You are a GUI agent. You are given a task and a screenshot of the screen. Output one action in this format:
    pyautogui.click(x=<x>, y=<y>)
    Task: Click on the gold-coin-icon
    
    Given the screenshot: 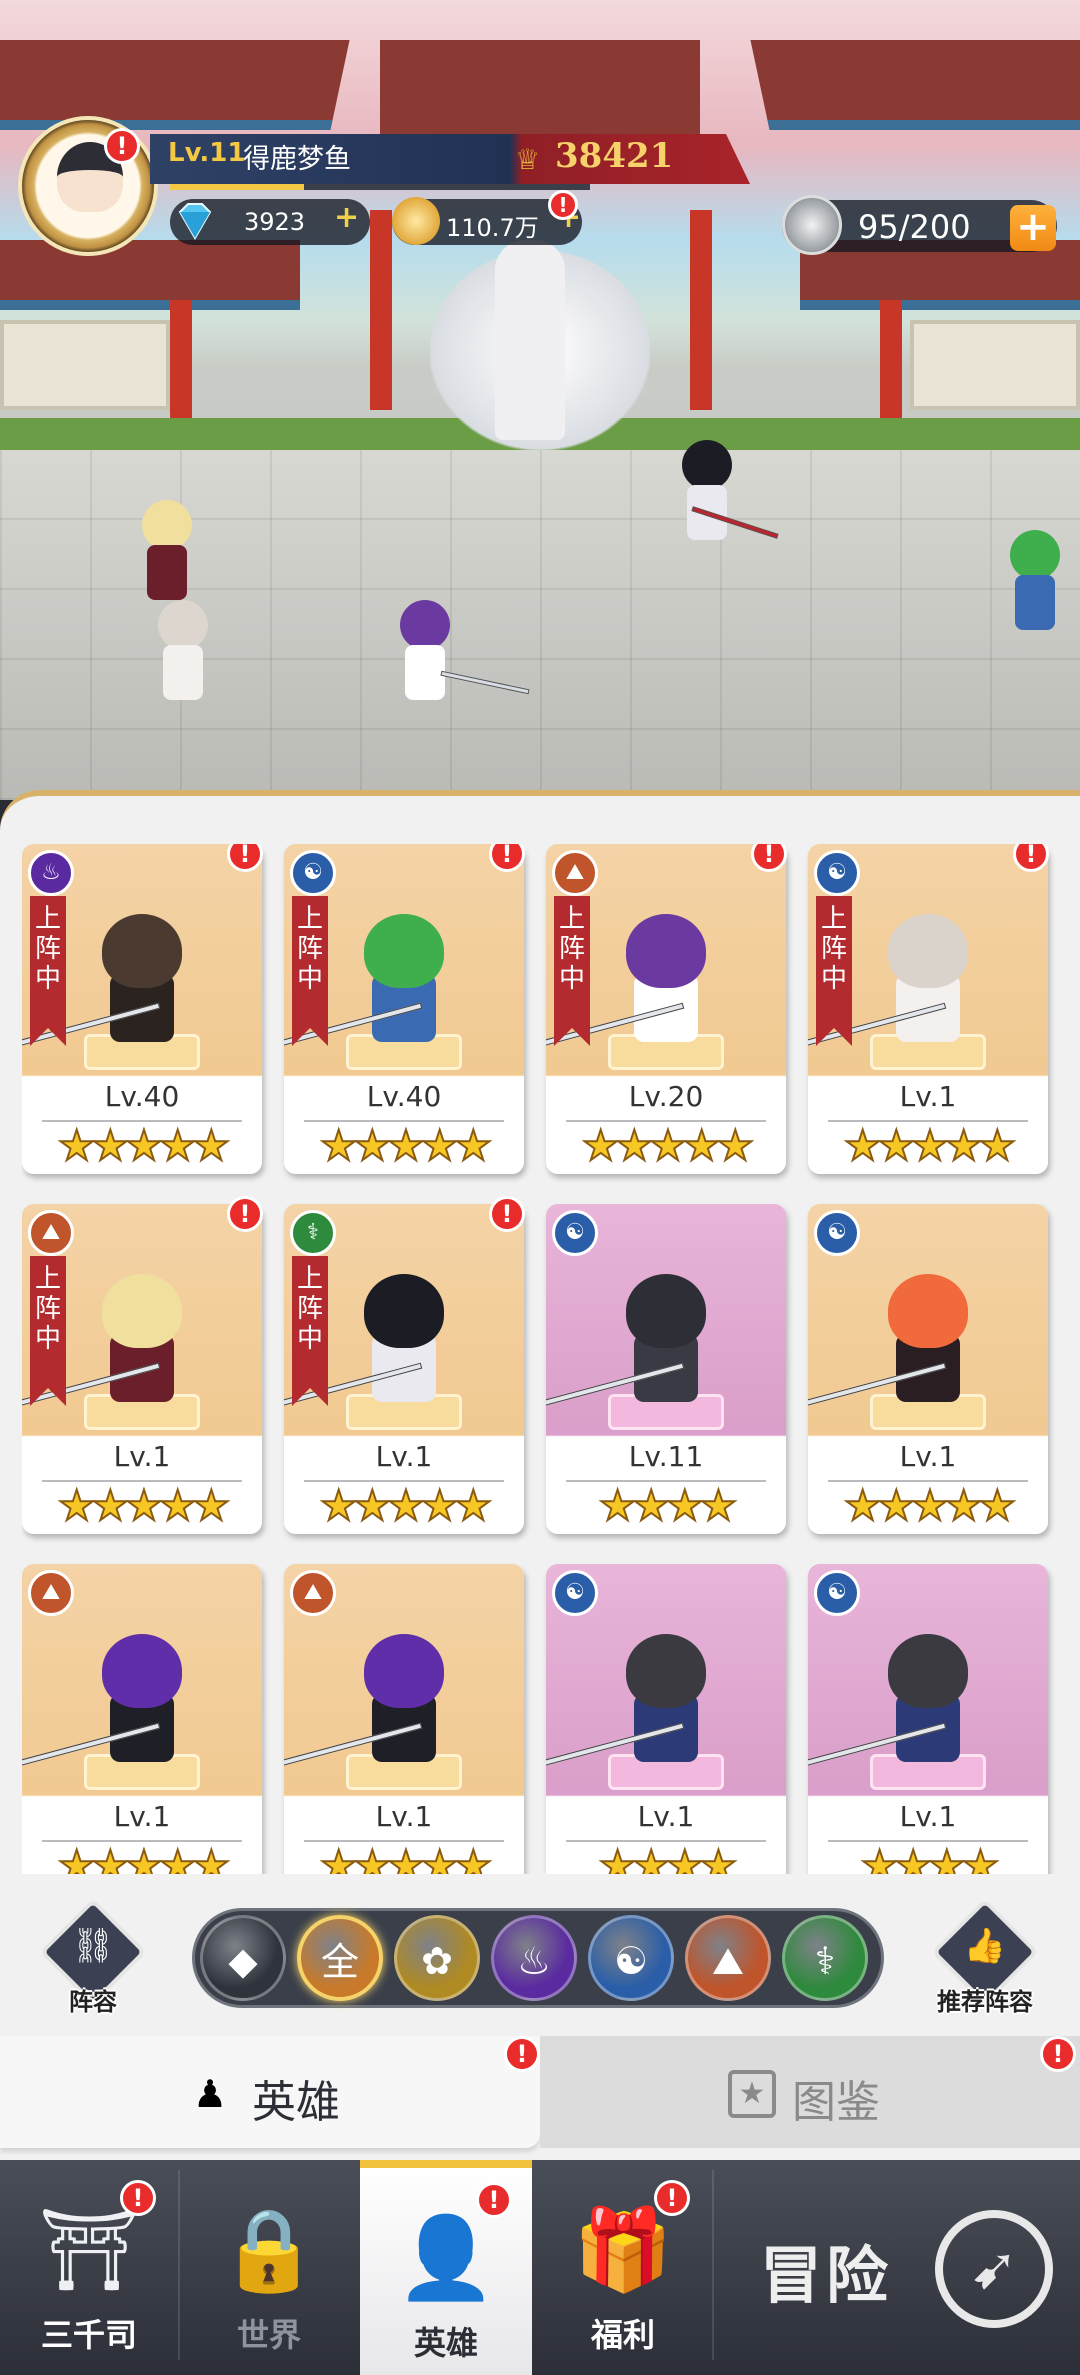 What is the action you would take?
    pyautogui.click(x=416, y=221)
    